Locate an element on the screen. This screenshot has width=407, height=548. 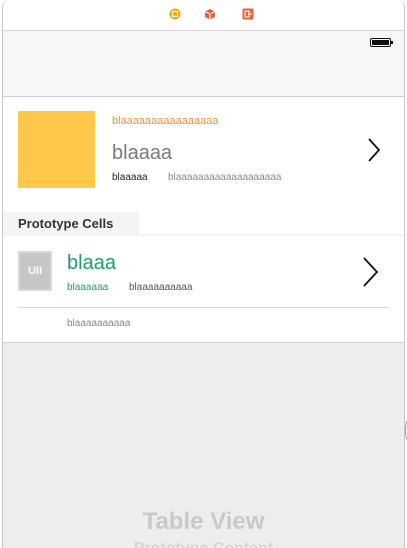
view-controller-icon is located at coordinates (175, 14).